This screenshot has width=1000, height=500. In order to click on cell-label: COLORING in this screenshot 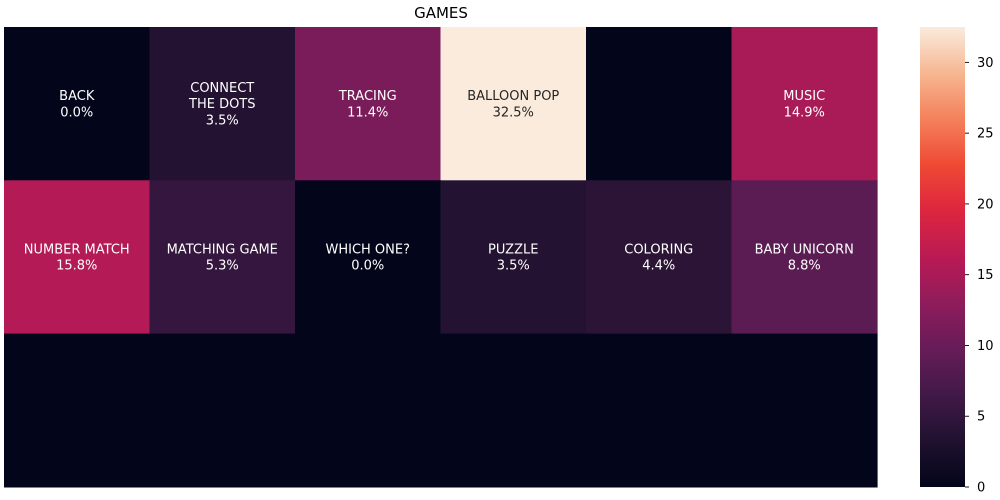, I will do `click(658, 249)`.